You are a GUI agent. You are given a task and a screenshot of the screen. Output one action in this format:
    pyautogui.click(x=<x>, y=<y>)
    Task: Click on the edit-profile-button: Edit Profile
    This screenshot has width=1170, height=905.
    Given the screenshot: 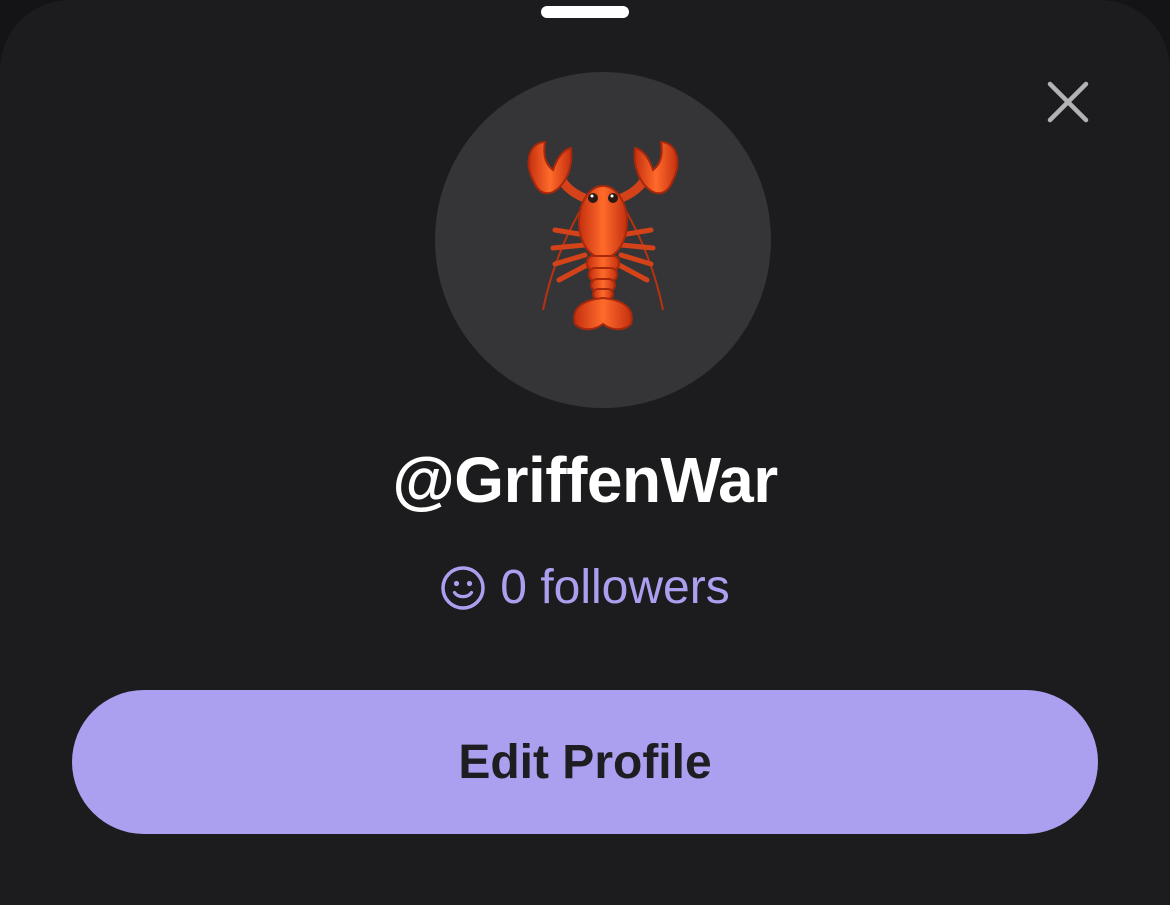 What is the action you would take?
    pyautogui.click(x=585, y=762)
    